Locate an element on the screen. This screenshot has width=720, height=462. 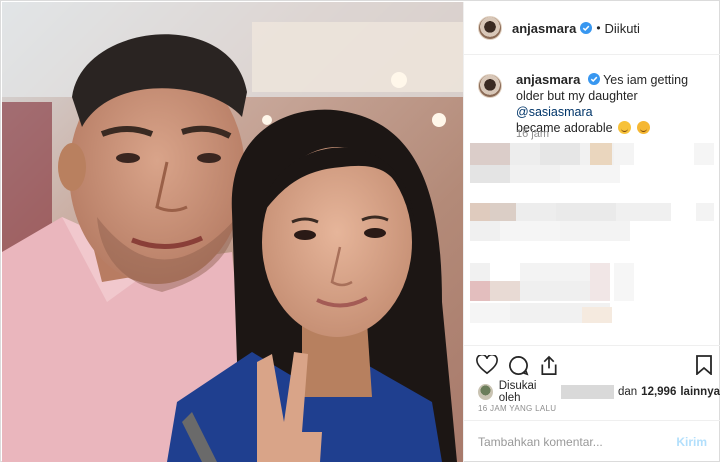
comment-bubble-icon is located at coordinates (518, 365).